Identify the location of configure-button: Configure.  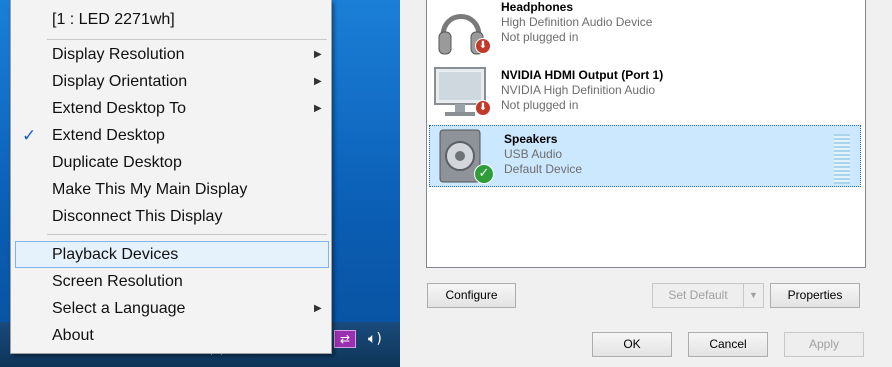
(471, 295).